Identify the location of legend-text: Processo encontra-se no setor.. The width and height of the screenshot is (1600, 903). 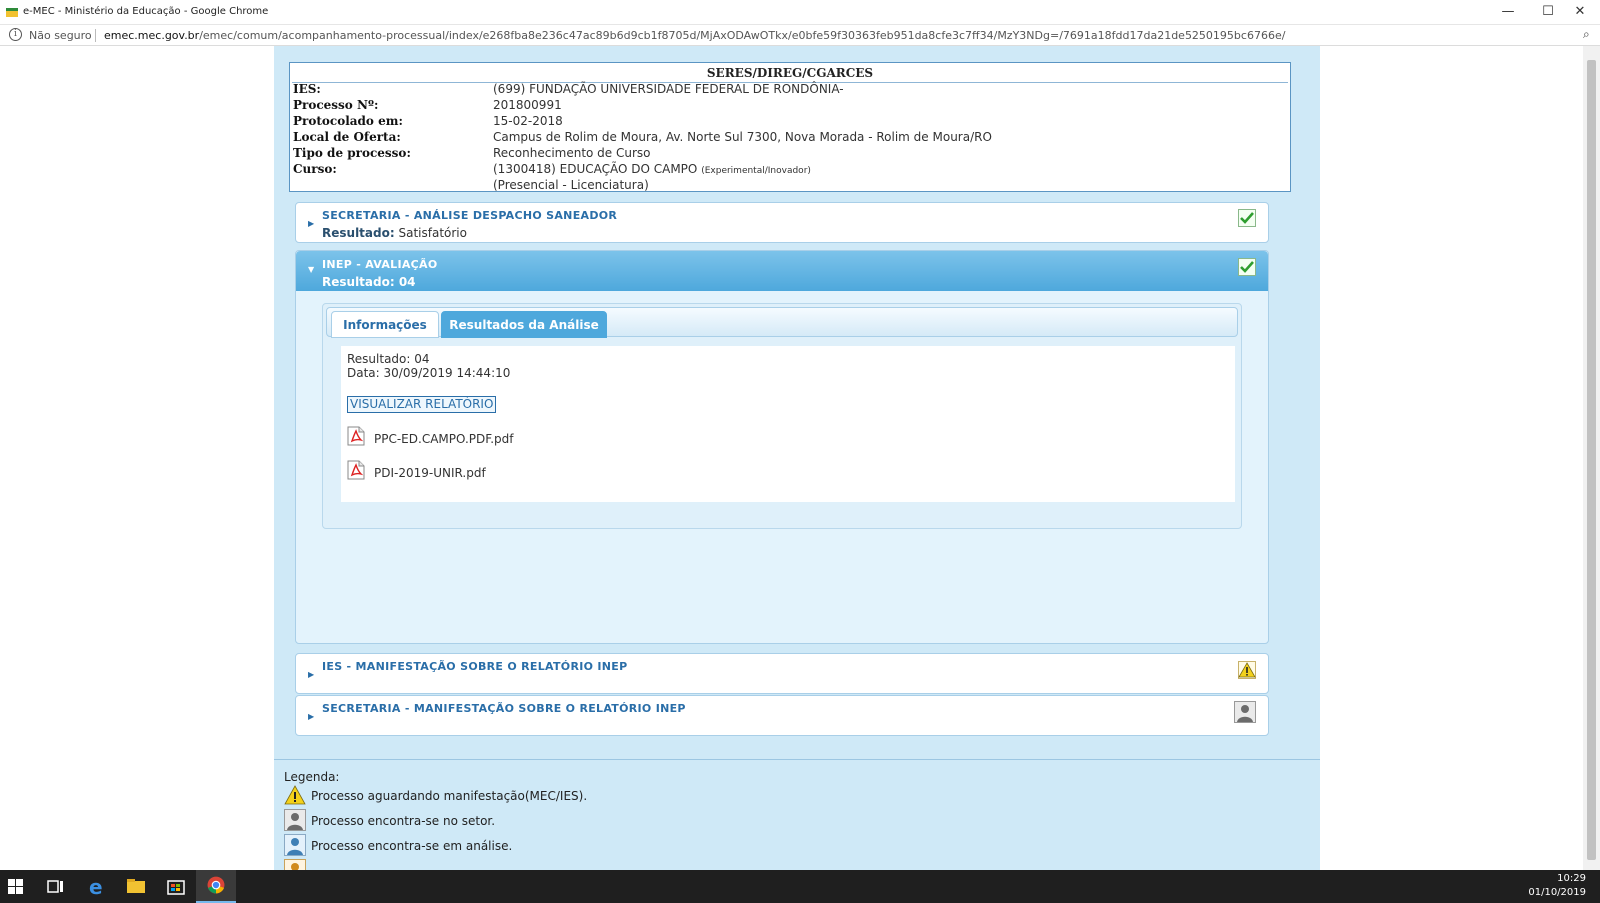
(403, 821).